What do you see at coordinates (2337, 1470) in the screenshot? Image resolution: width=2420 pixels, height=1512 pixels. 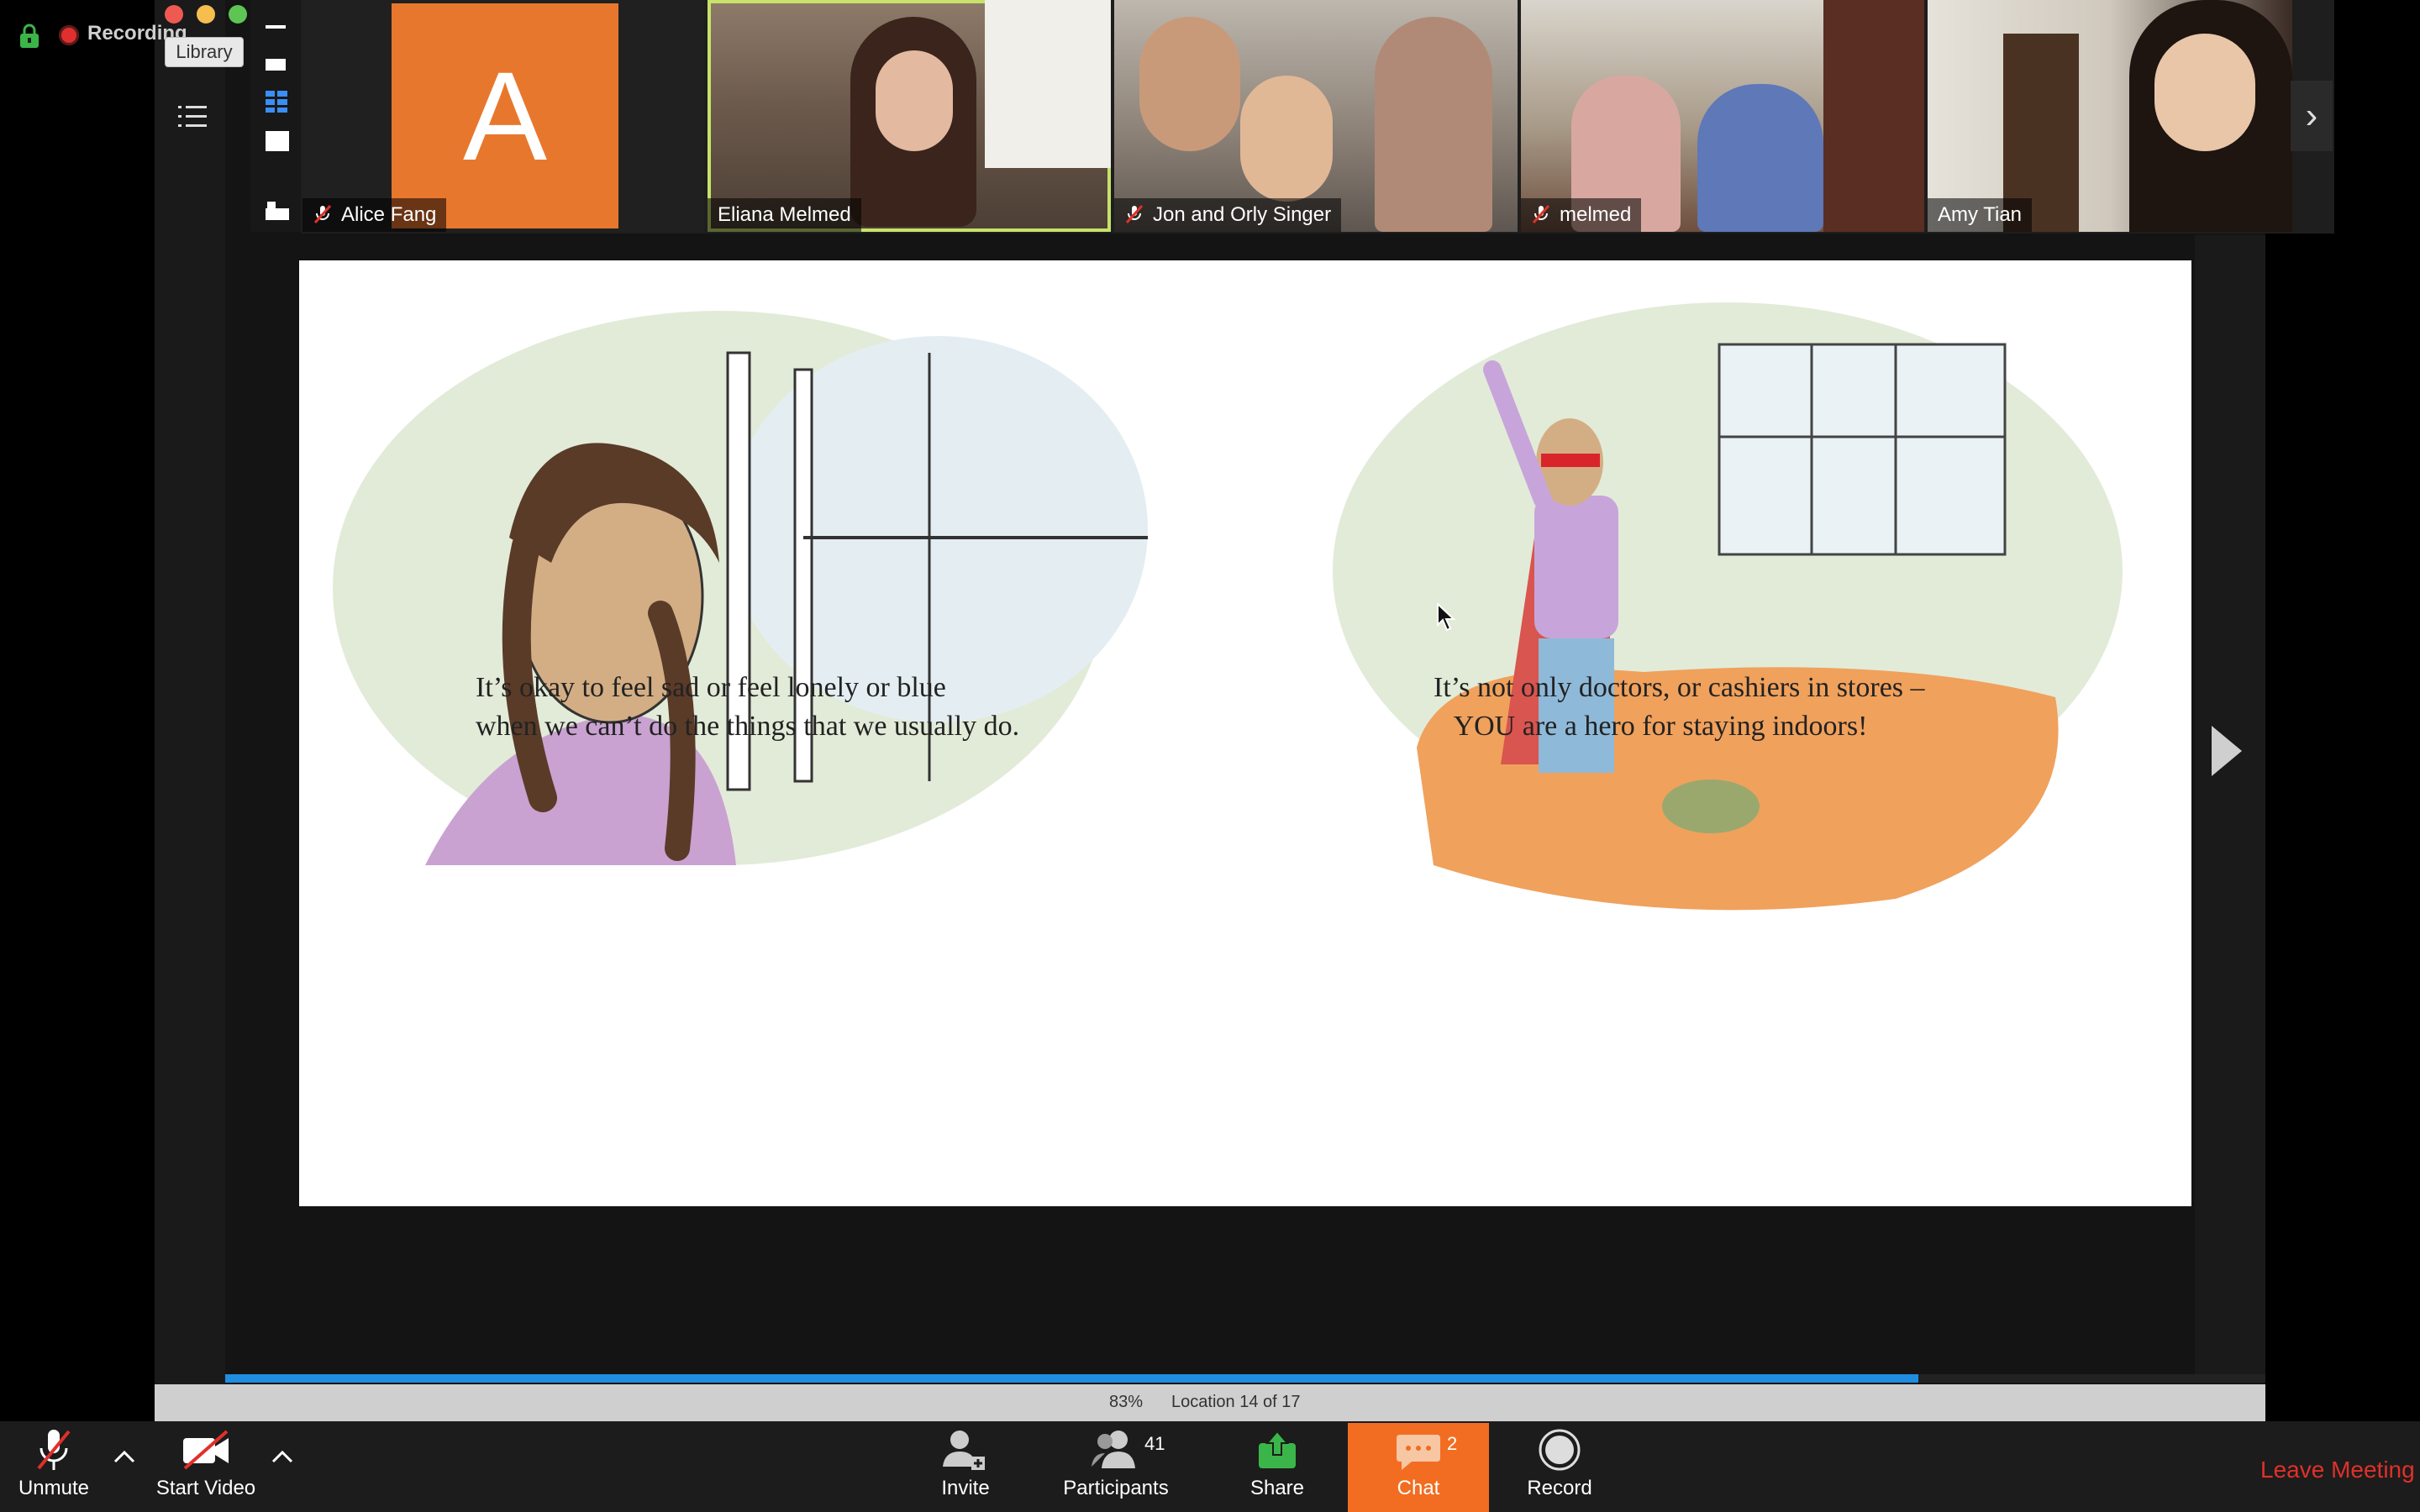 I see `leave-meeting-button: Leave Meeting` at bounding box center [2337, 1470].